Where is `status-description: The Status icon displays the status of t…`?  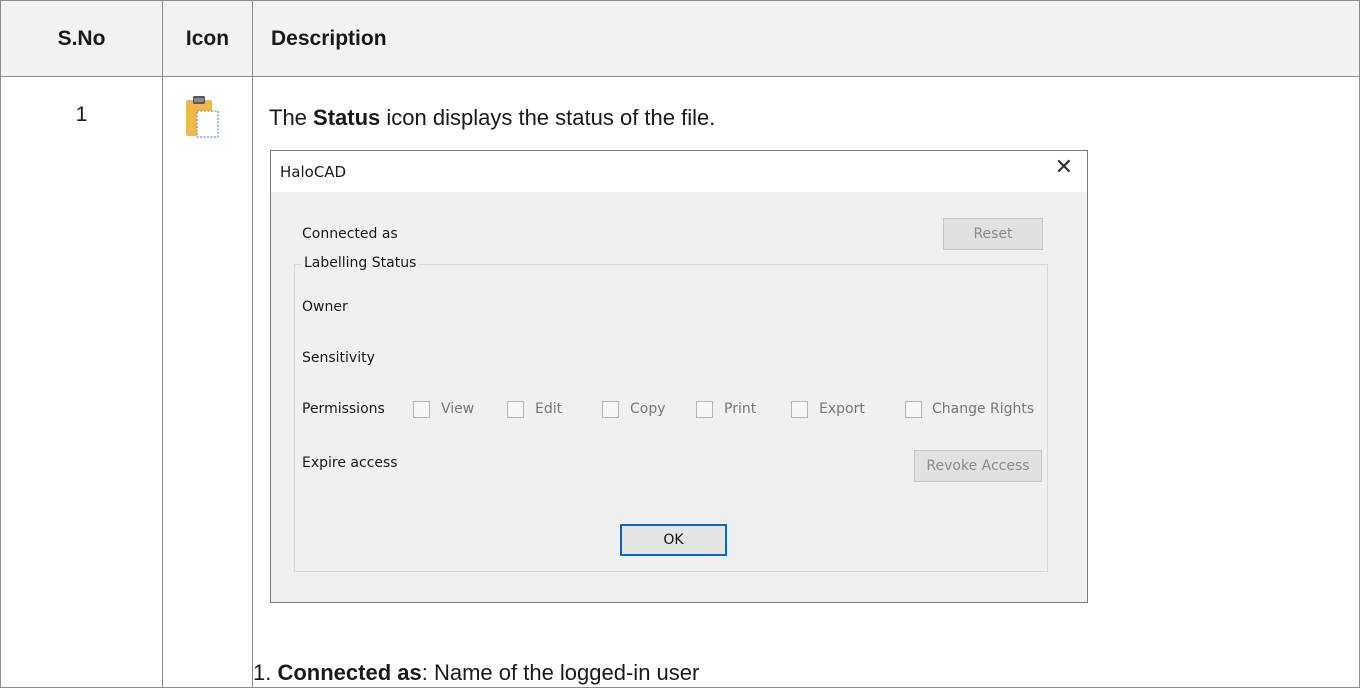 status-description: The Status icon displays the status of t… is located at coordinates (492, 118).